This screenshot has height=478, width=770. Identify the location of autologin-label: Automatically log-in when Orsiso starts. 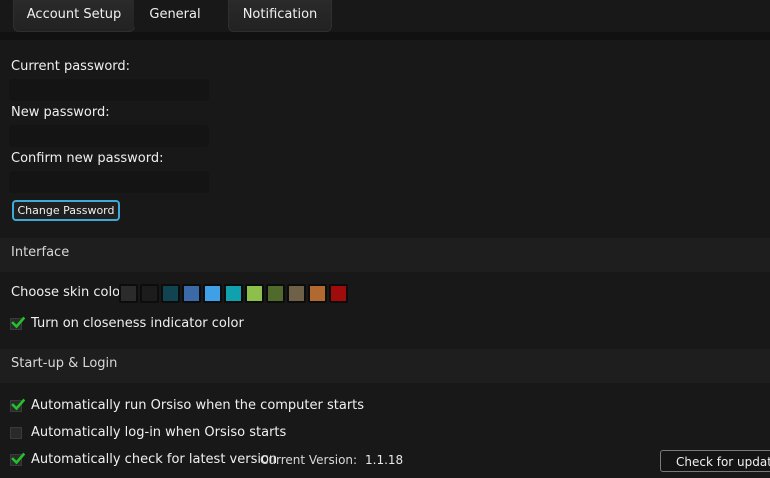
(159, 432).